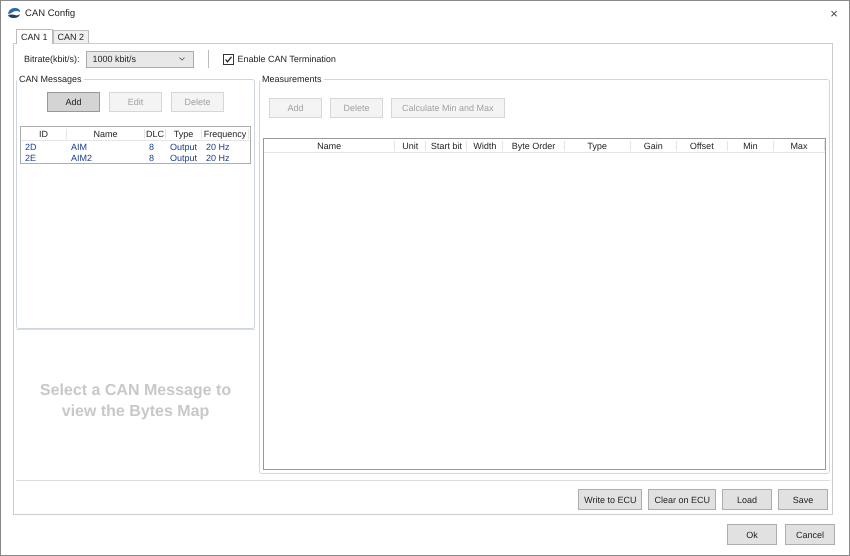 Image resolution: width=850 pixels, height=556 pixels. I want to click on table-cell-text: AIM, so click(79, 147).